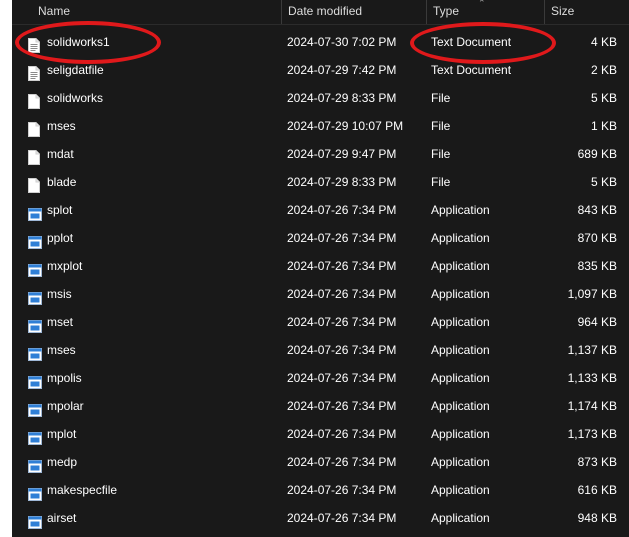 The image size is (629, 537). I want to click on file-size: 964 KB, so click(597, 322).